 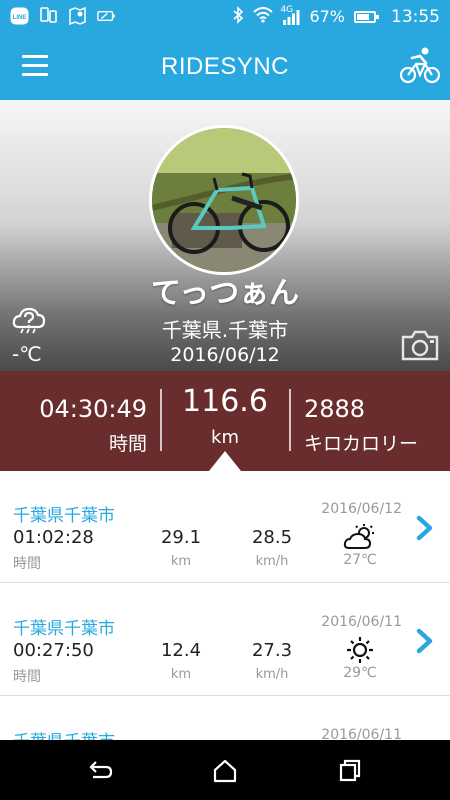 What do you see at coordinates (225, 718) in the screenshot?
I see `list-item: 千葉県千葉市 2016/06/11` at bounding box center [225, 718].